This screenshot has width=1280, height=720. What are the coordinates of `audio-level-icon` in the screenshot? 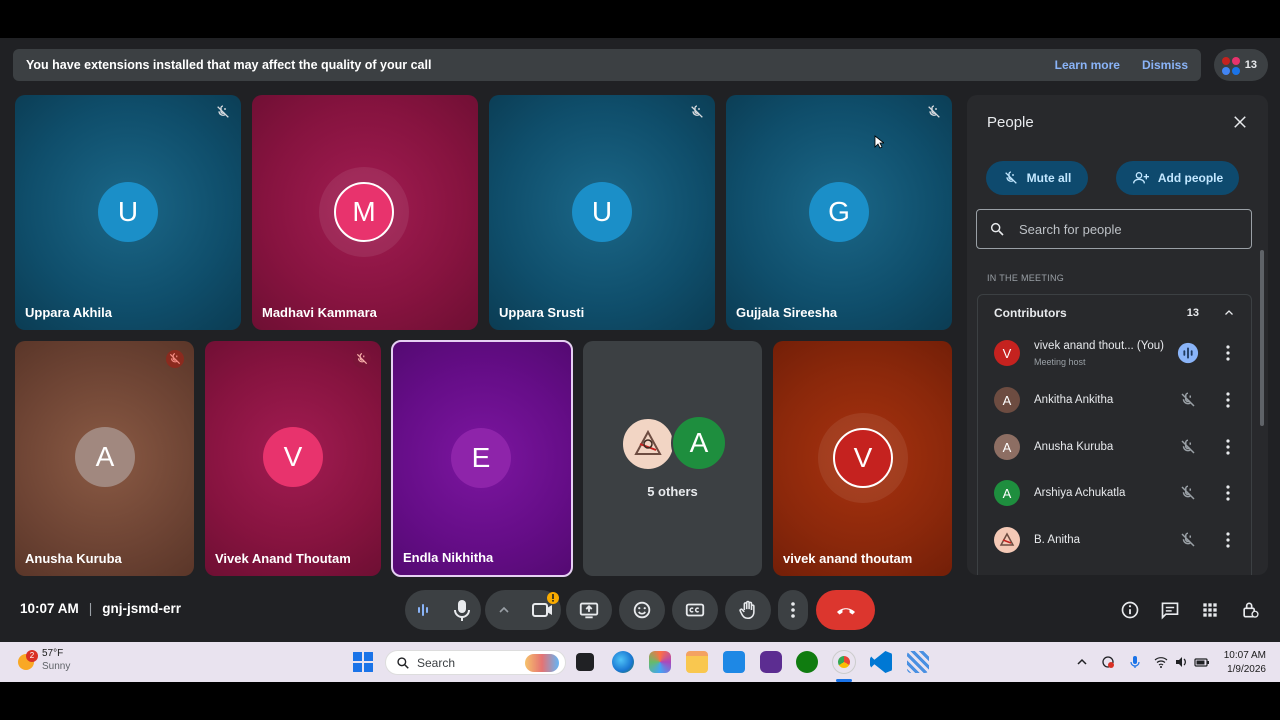 It's located at (1188, 353).